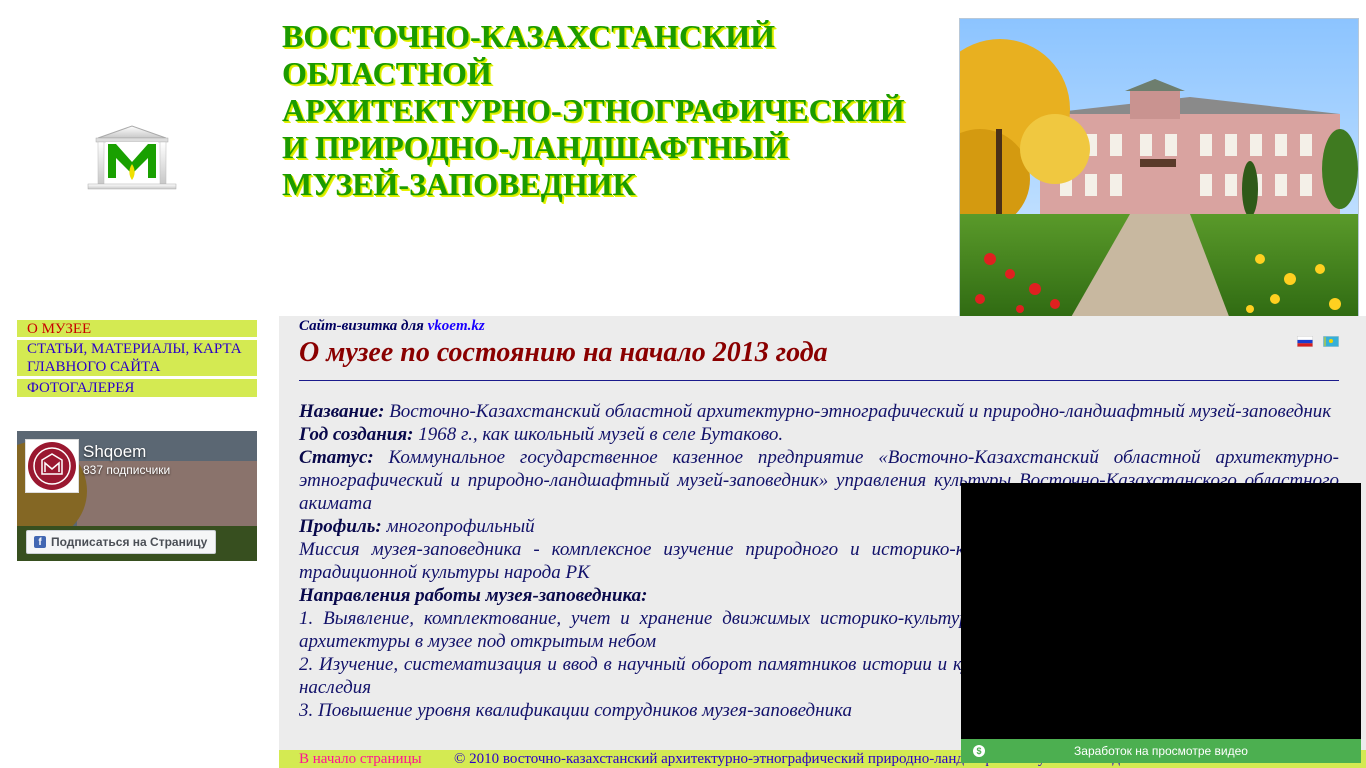 The width and height of the screenshot is (1366, 768). What do you see at coordinates (459, 184) in the screenshot?
I see `header-title-line: МУЗЕЙ-ЗАПОВЕДНИК` at bounding box center [459, 184].